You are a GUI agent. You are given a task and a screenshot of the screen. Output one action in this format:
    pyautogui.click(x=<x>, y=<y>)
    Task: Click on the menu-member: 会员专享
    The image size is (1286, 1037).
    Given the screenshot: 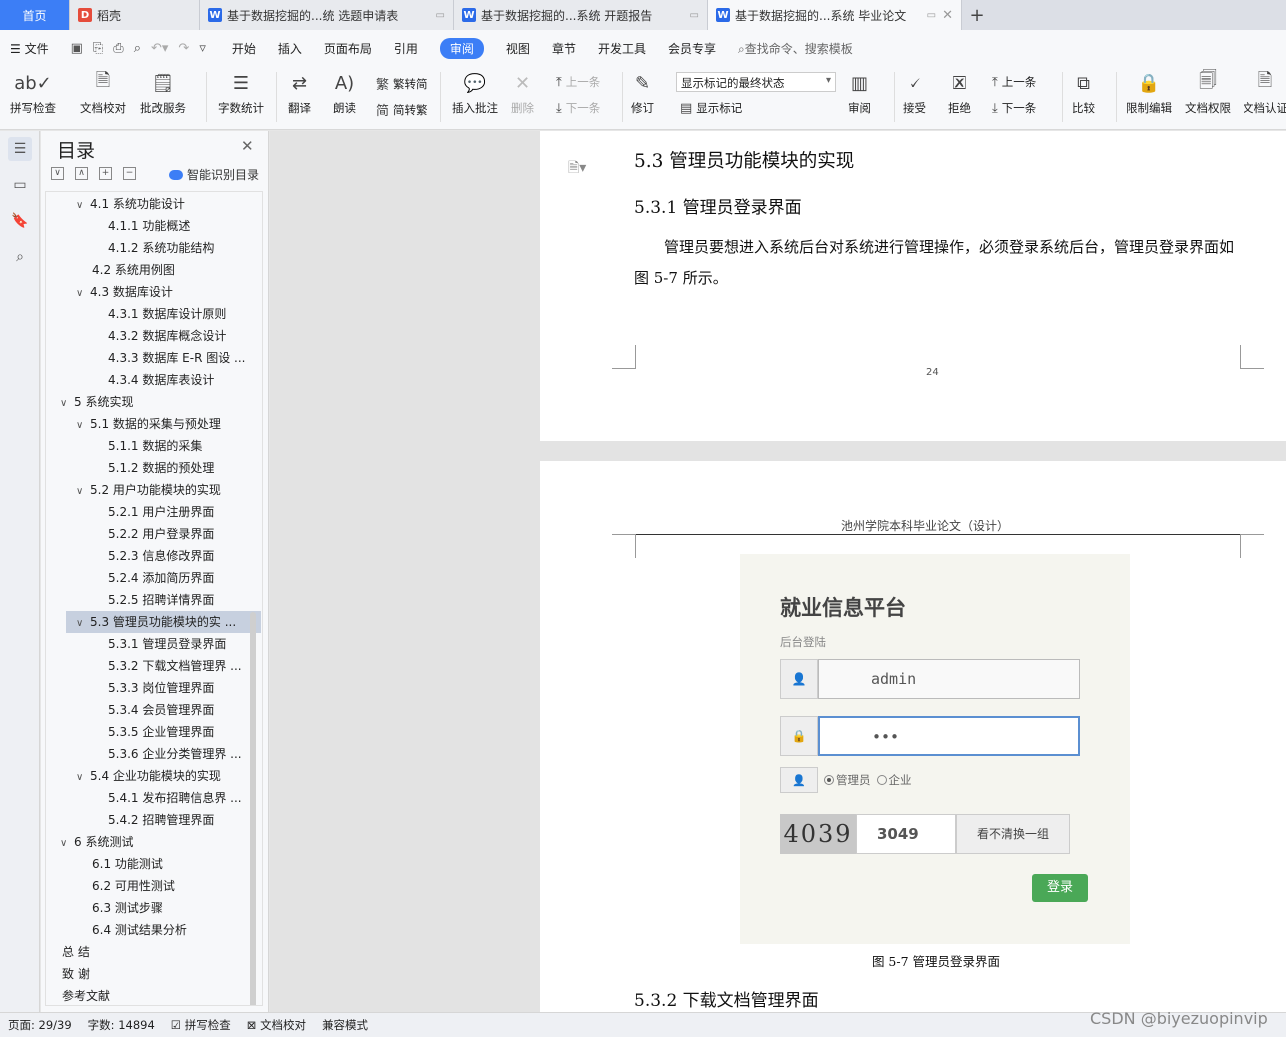 What is the action you would take?
    pyautogui.click(x=692, y=48)
    